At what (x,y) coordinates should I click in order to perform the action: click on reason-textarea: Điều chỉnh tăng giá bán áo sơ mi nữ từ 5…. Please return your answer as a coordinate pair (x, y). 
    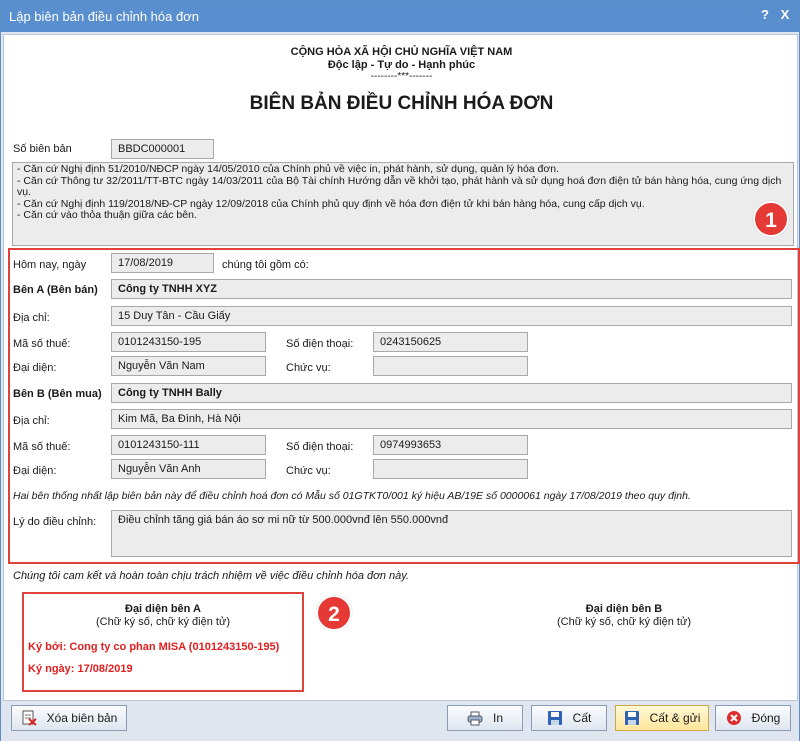
    Looking at the image, I should click on (451, 533).